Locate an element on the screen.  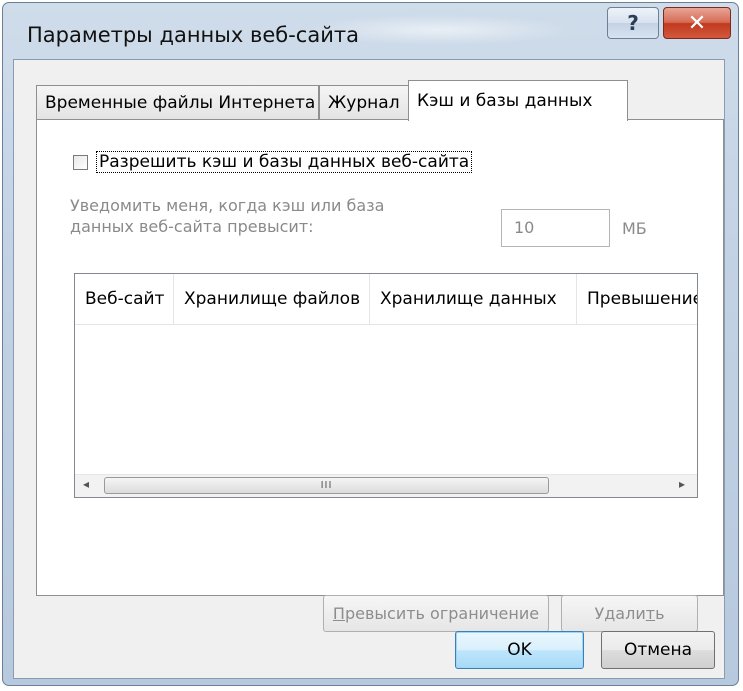
tab-cache-databases: Кэш и базы данных is located at coordinates (518, 100).